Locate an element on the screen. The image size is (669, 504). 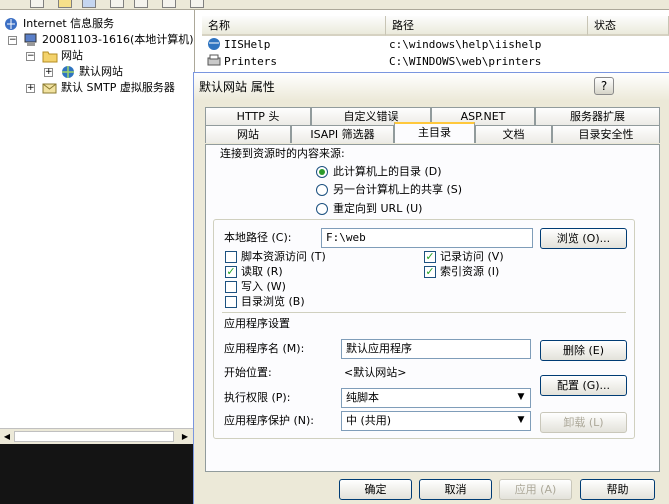
ok-button: 确定 is located at coordinates (375, 489).